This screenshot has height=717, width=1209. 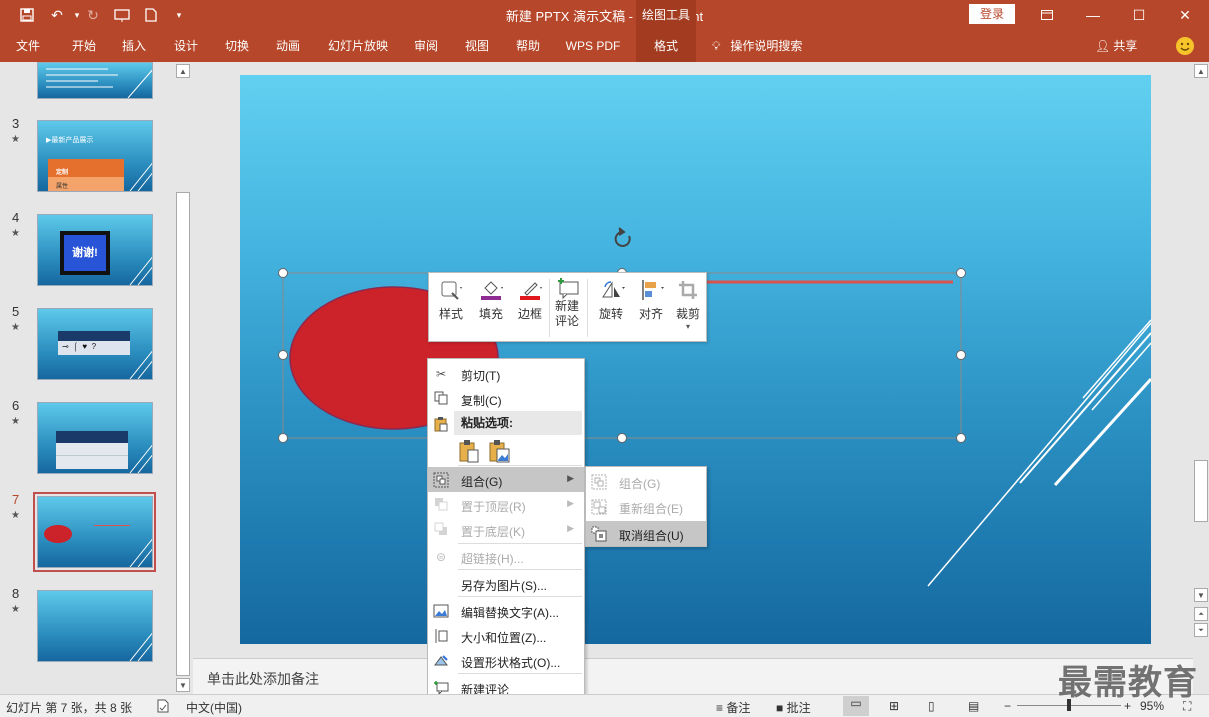 I want to click on crop-icon, so click(x=688, y=290).